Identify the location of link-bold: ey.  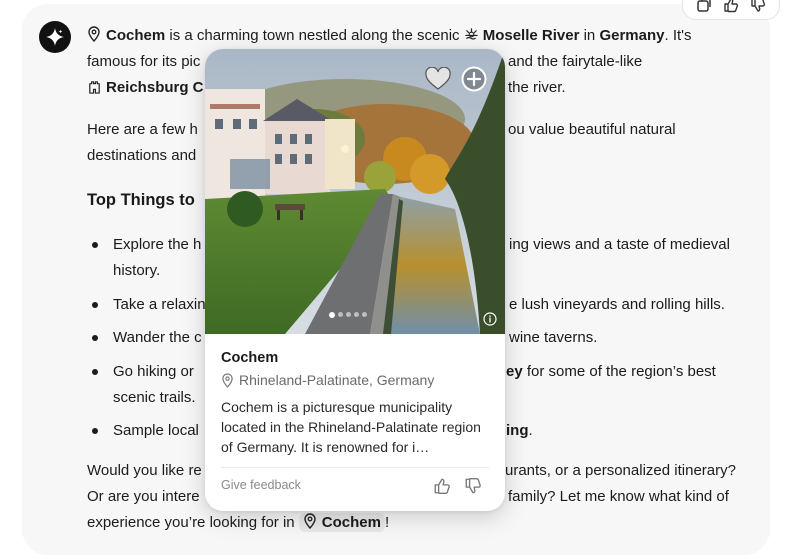
(514, 371).